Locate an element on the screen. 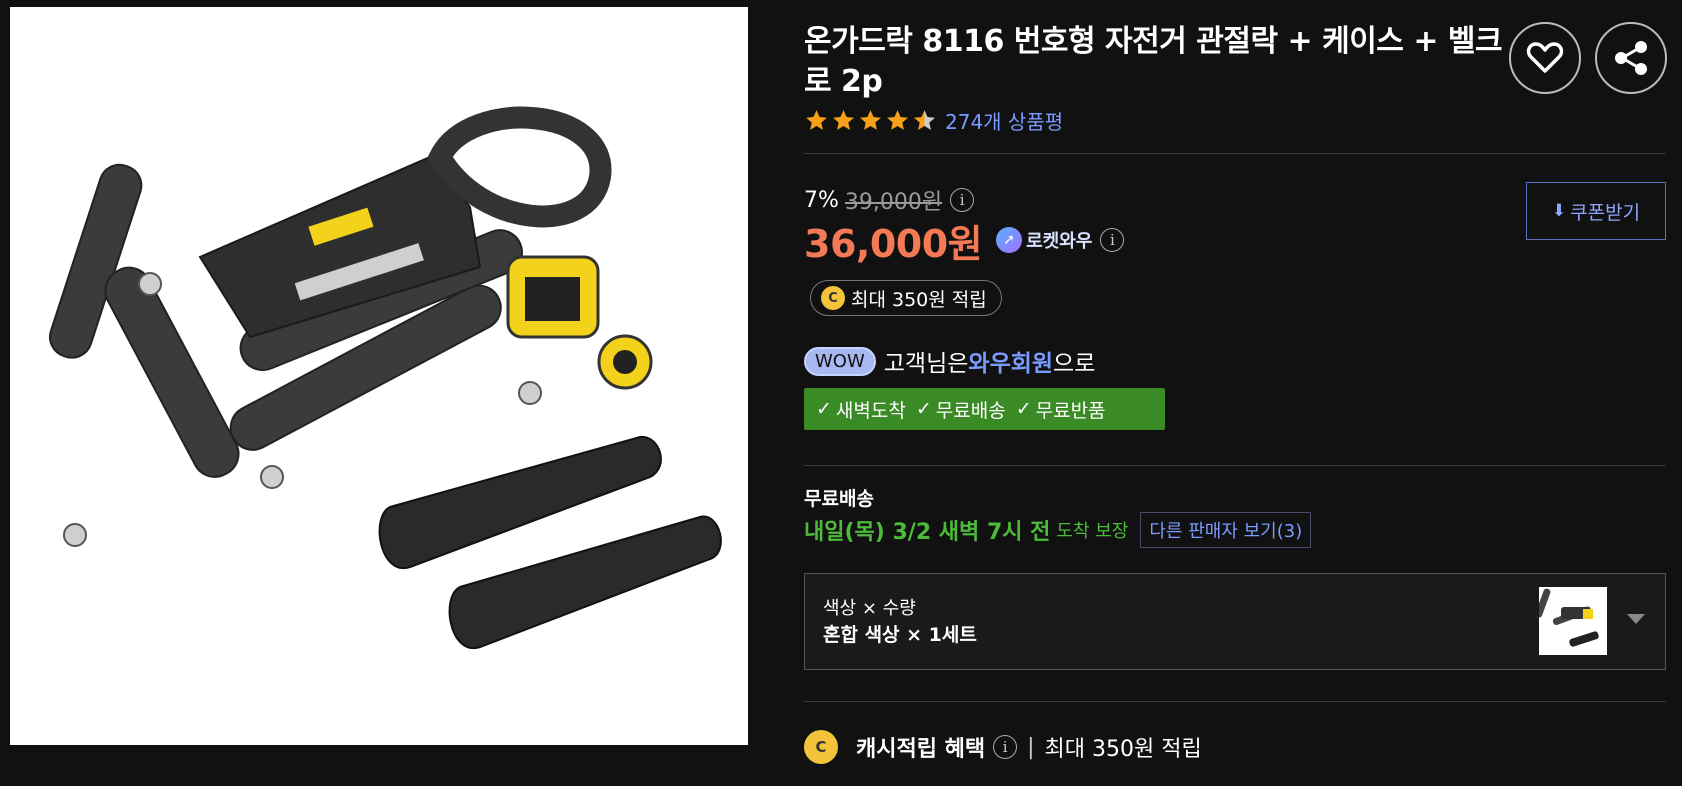 This screenshot has height=786, width=1682. delivery-date: 내일(목) 3/2 새벽 7시 전 is located at coordinates (927, 532).